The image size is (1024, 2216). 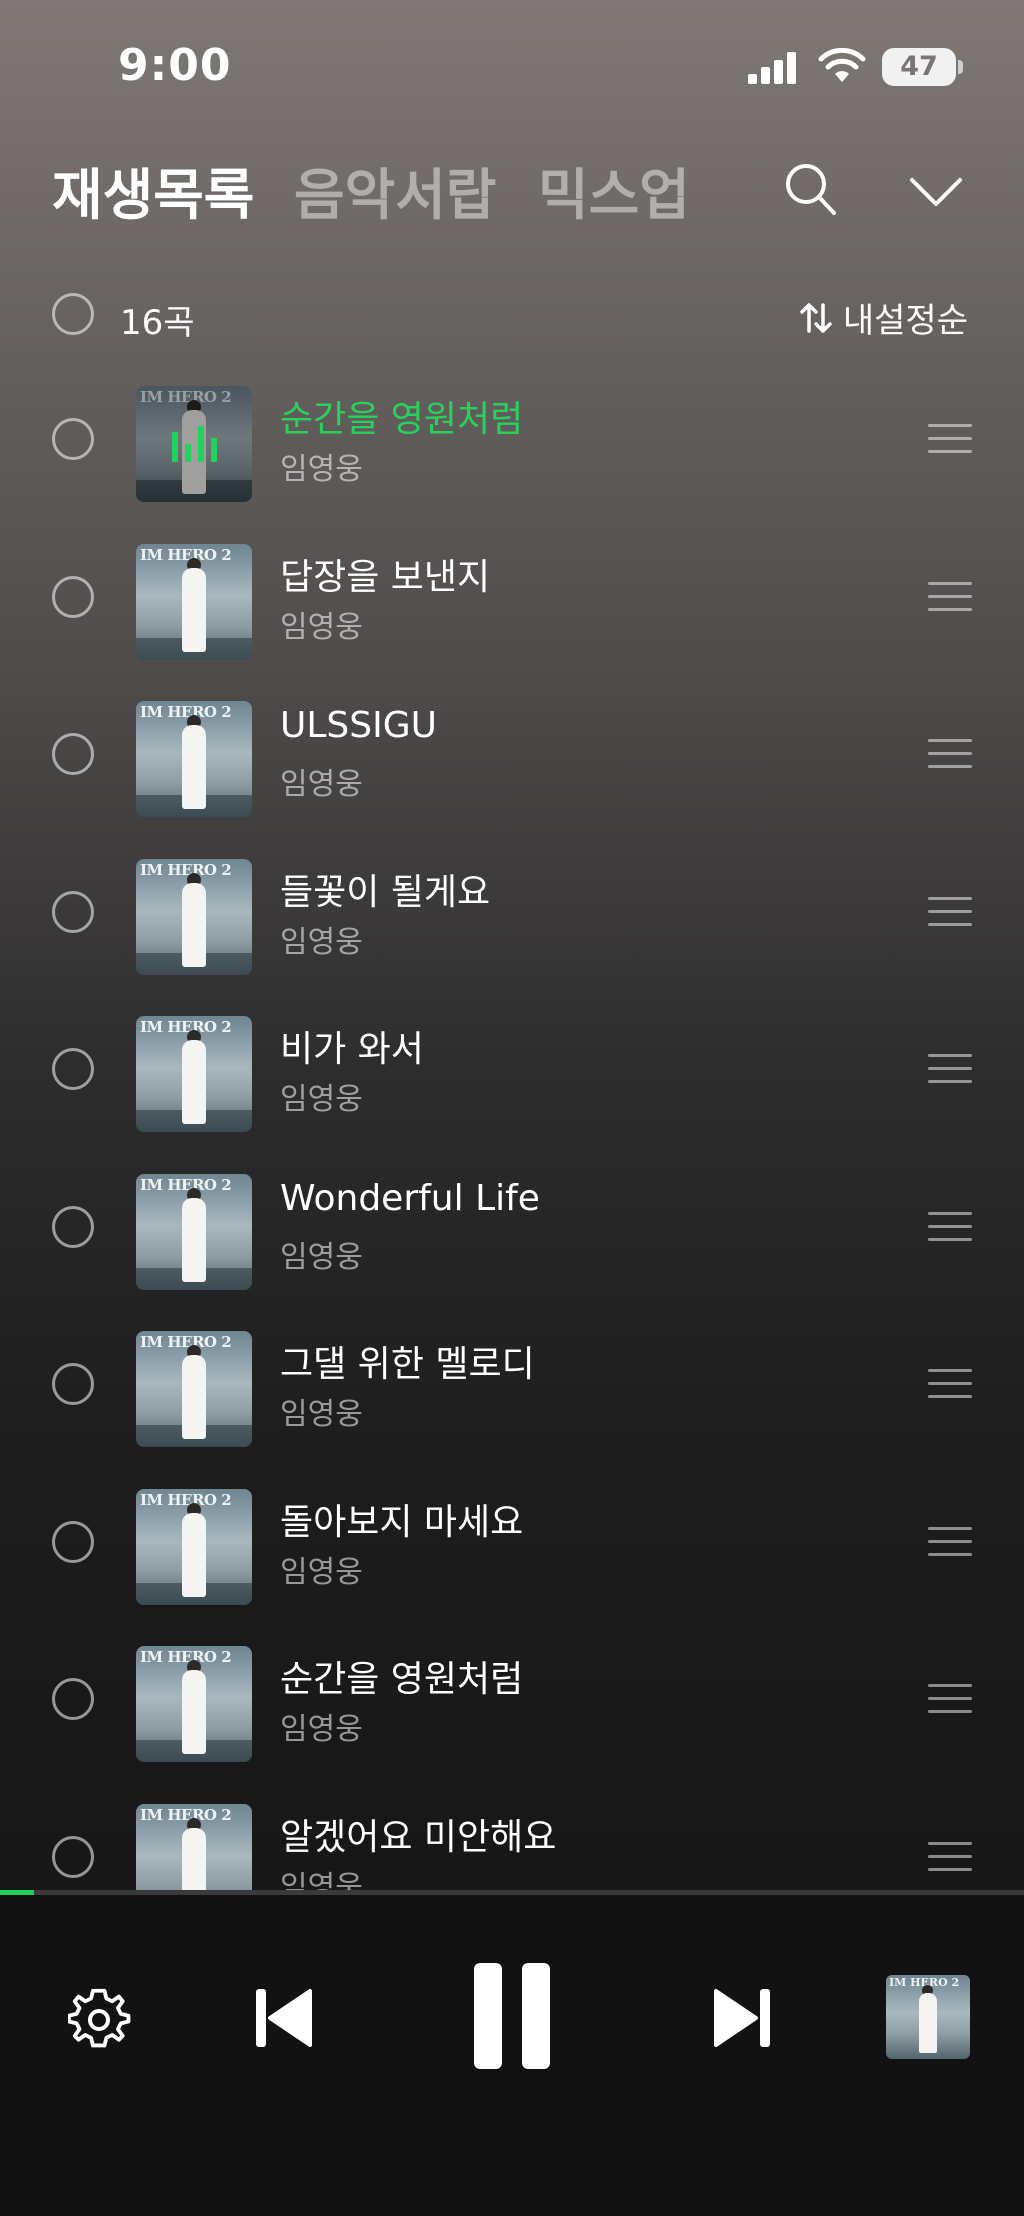 What do you see at coordinates (284, 2018) in the screenshot?
I see `previous-icon` at bounding box center [284, 2018].